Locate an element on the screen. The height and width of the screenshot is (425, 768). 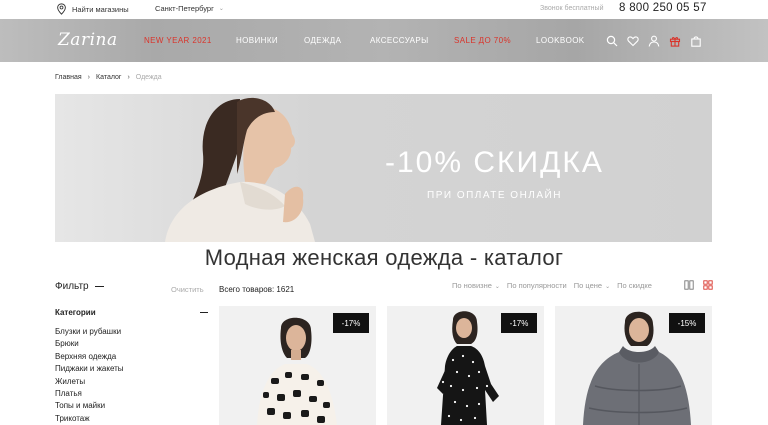
category-item: Брюки is located at coordinates (89, 344).